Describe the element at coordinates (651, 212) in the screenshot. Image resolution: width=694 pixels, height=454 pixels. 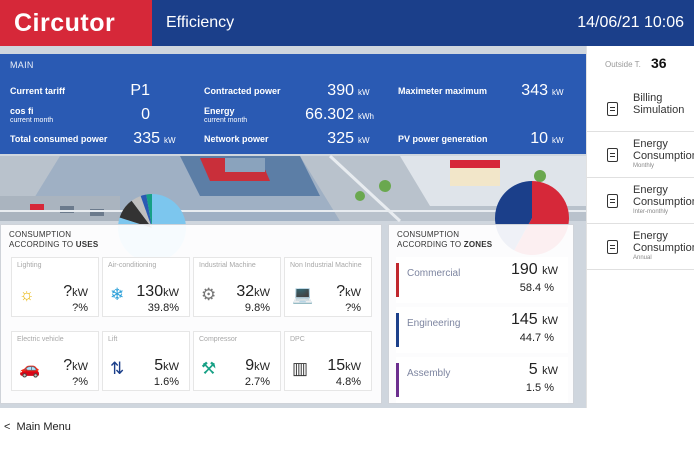
I see `link-period: Inter-monthly` at that location.